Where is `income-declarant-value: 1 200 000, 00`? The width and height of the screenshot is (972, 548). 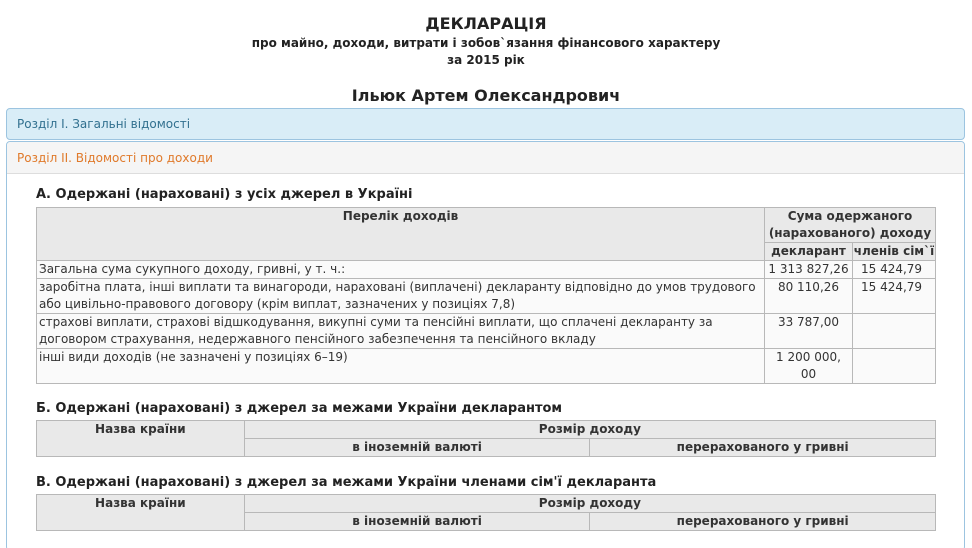
income-declarant-value: 1 200 000, 00 is located at coordinates (808, 366).